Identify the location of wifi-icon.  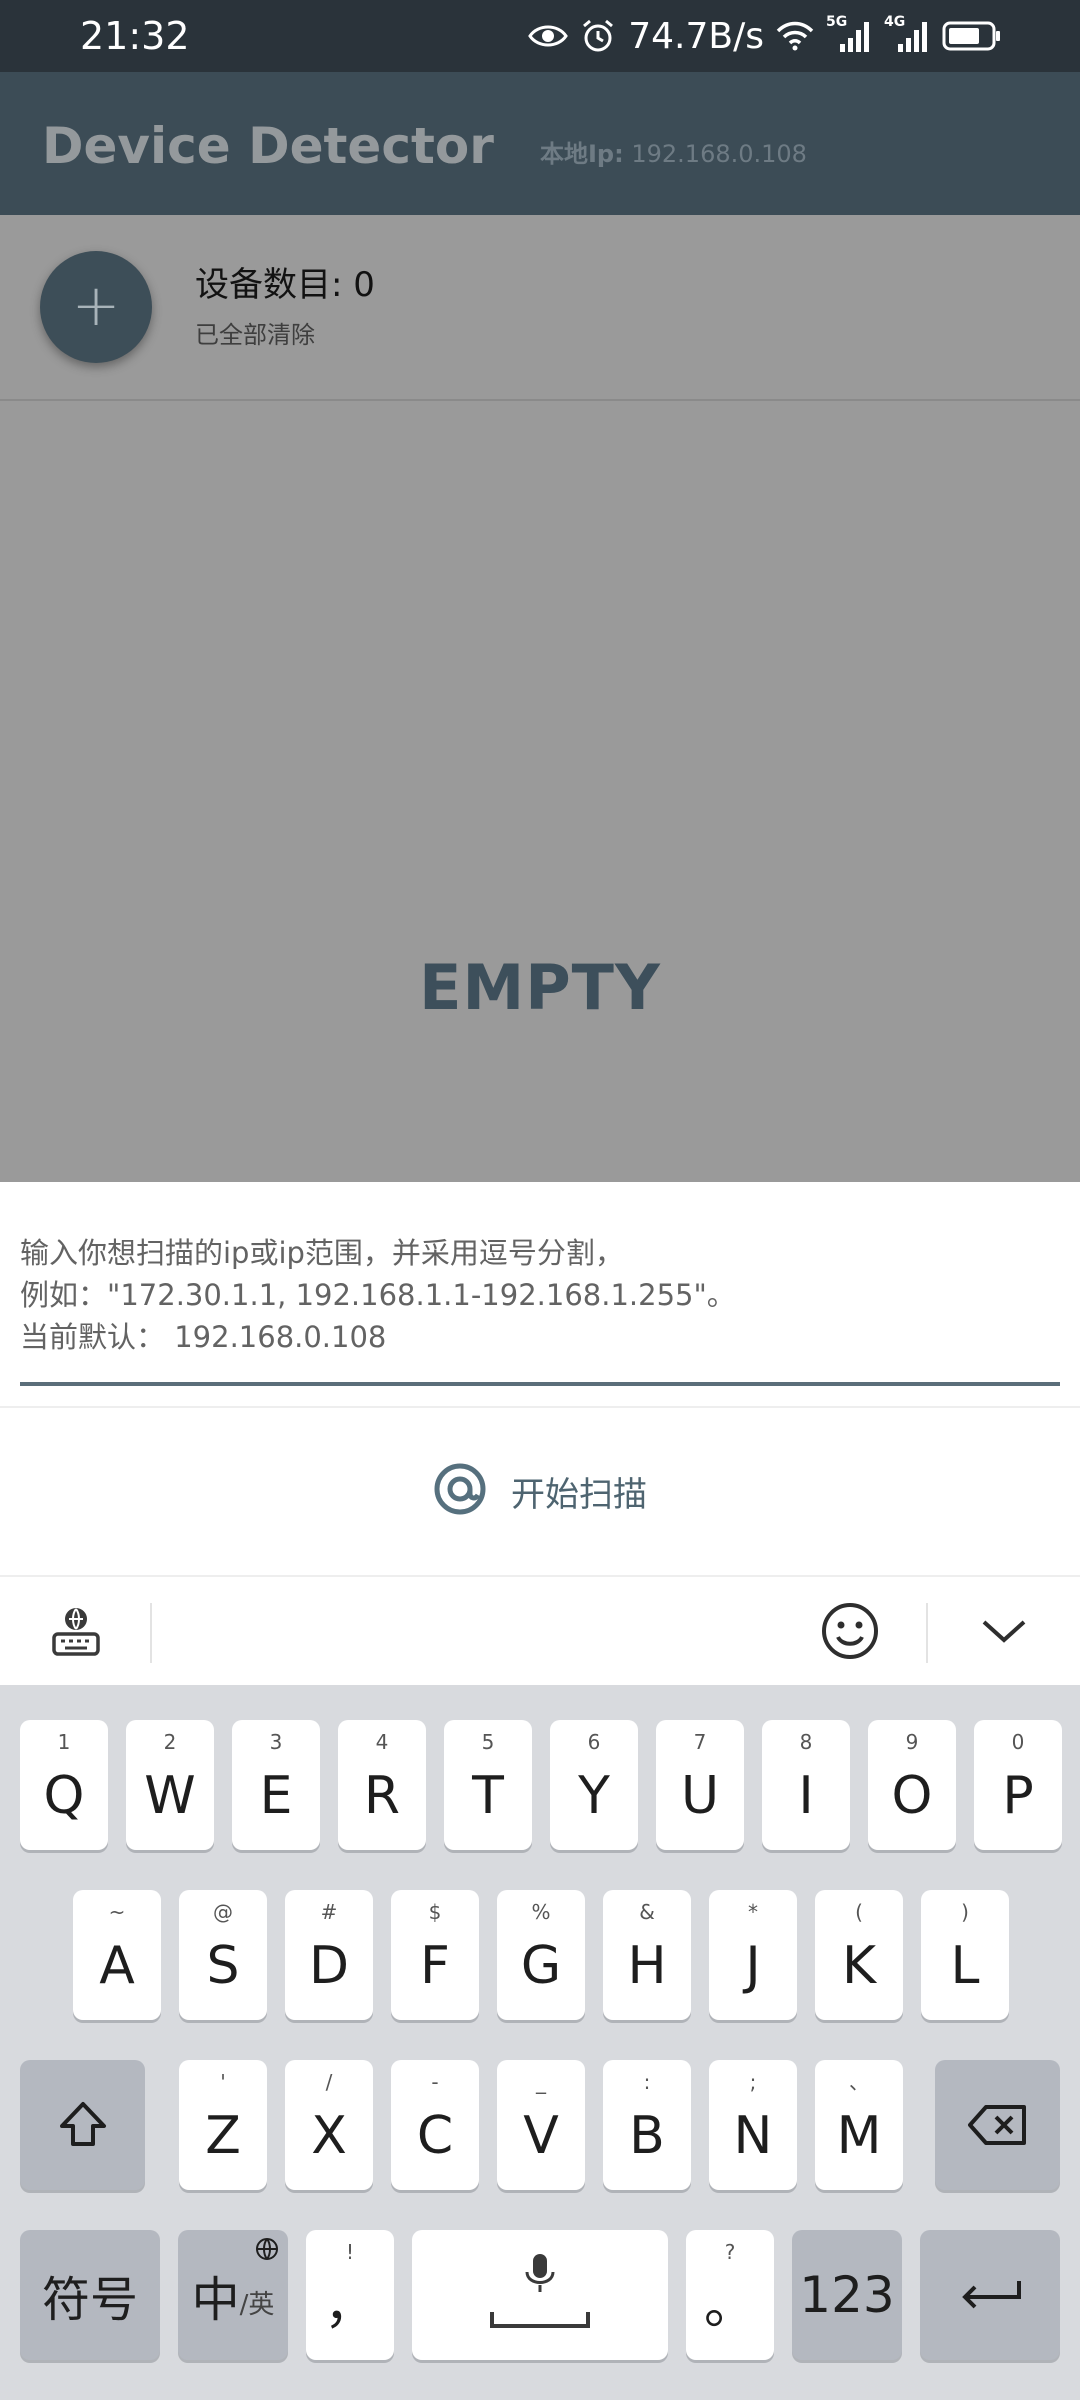
(795, 36).